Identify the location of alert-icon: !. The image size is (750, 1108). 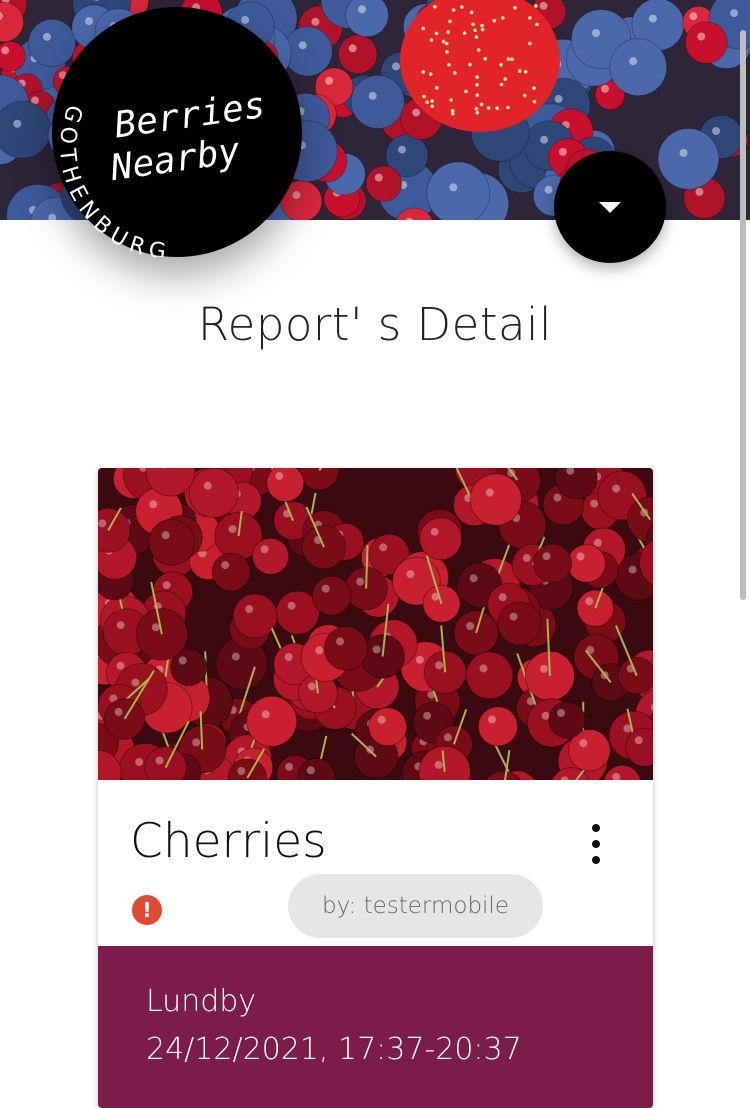
(147, 910).